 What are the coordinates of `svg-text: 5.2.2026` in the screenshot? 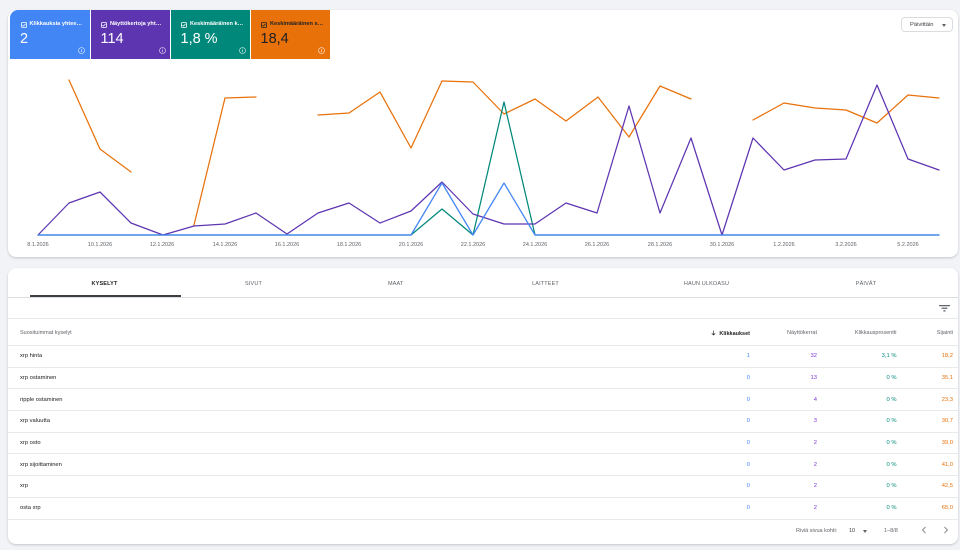 It's located at (907, 245).